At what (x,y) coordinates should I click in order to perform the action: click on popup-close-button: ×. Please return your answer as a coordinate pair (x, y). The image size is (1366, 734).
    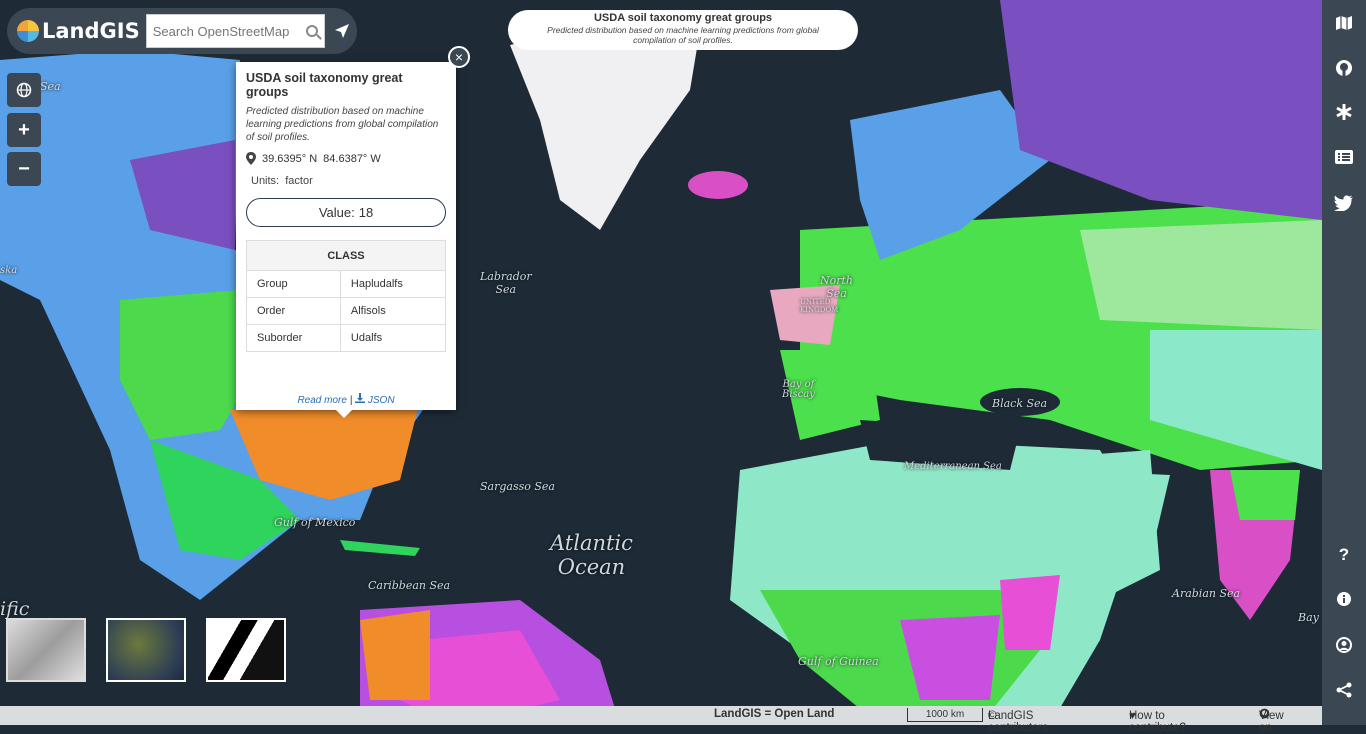
    Looking at the image, I should click on (459, 57).